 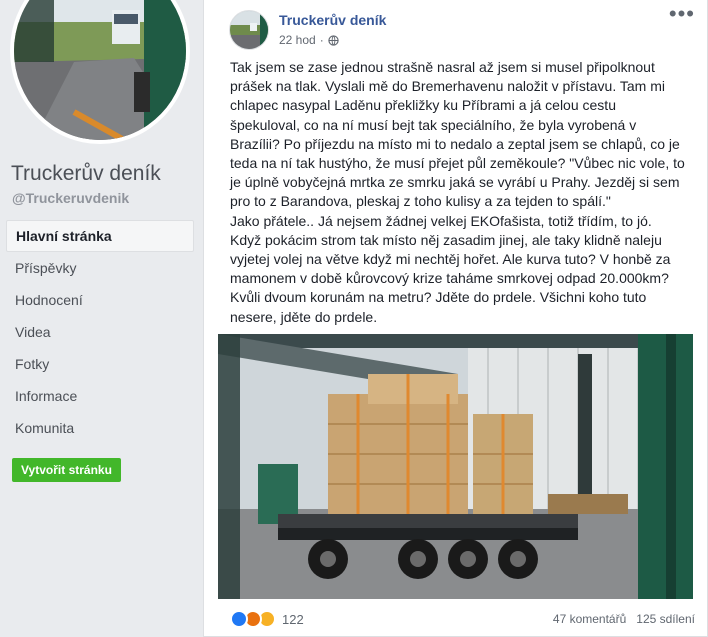 I want to click on post-stats: 47 komentářů 125 sdílení, so click(x=624, y=619).